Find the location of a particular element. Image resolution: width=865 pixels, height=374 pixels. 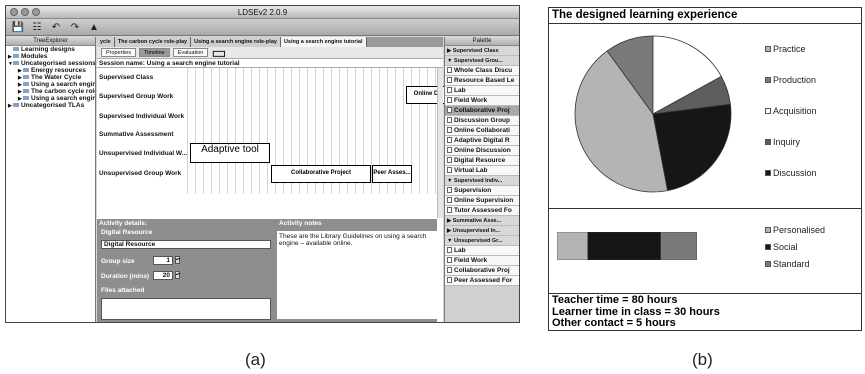

palette-item: Online Collaborati is located at coordinates (482, 131).